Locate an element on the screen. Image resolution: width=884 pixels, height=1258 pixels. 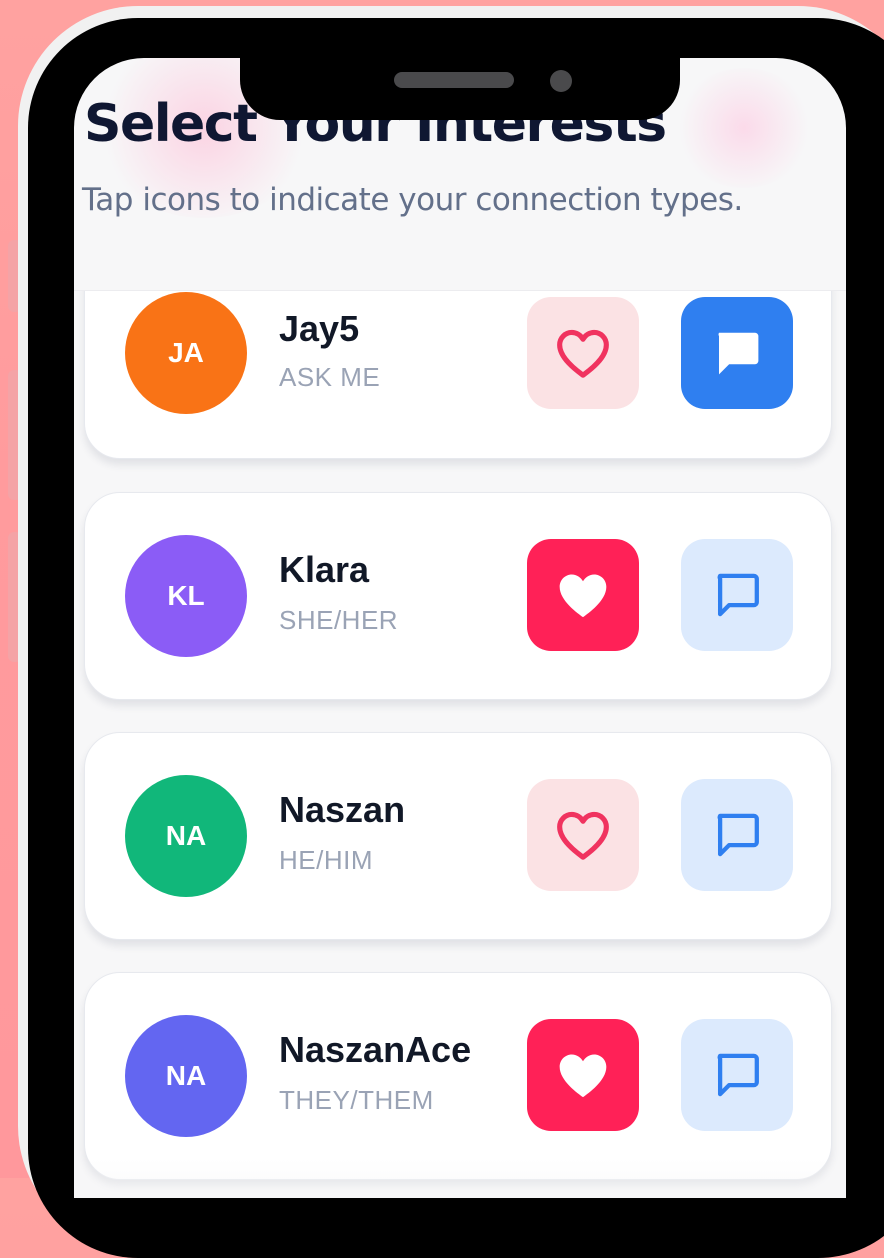
contact-pronouns: ASK ME is located at coordinates (330, 377).